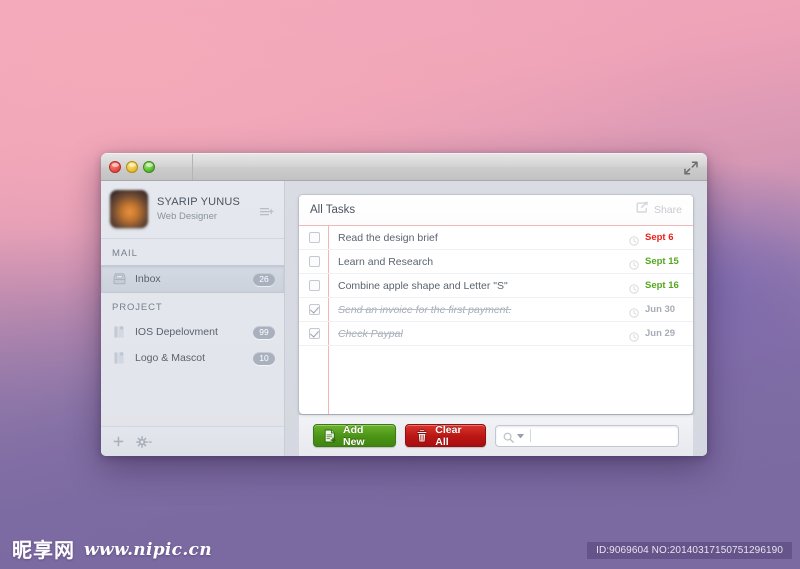  Describe the element at coordinates (170, 358) in the screenshot. I see `sidebar-item-label: Logo & Mascot` at that location.